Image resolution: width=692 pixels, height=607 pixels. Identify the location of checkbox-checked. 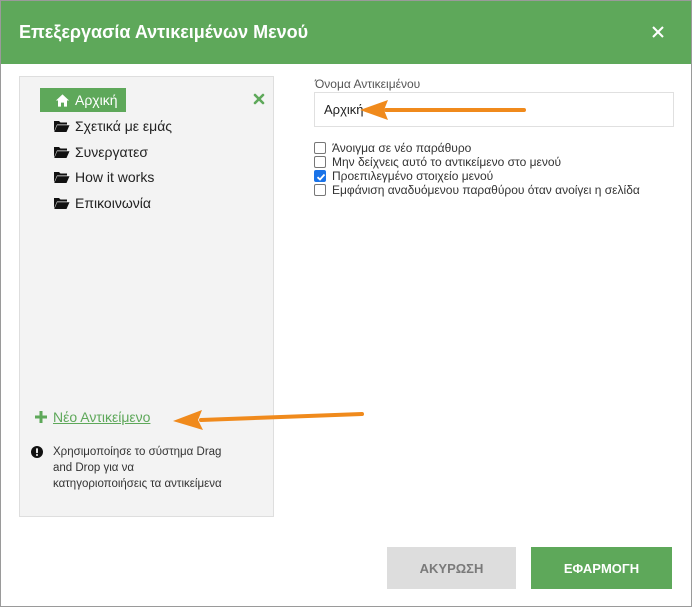
(320, 176).